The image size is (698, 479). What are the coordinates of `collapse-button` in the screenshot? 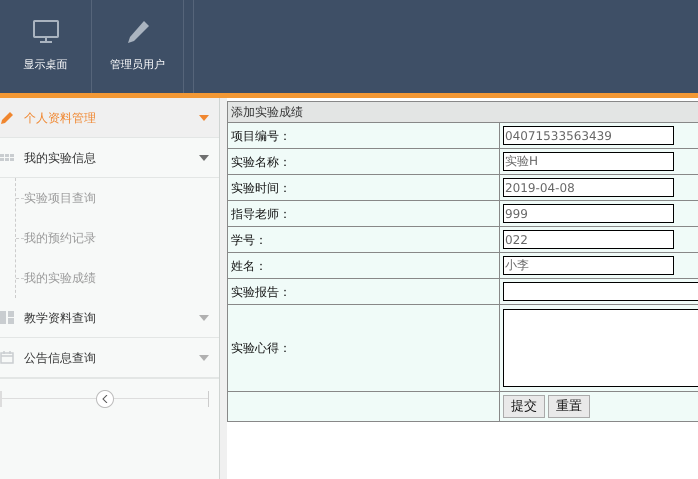 It's located at (105, 399).